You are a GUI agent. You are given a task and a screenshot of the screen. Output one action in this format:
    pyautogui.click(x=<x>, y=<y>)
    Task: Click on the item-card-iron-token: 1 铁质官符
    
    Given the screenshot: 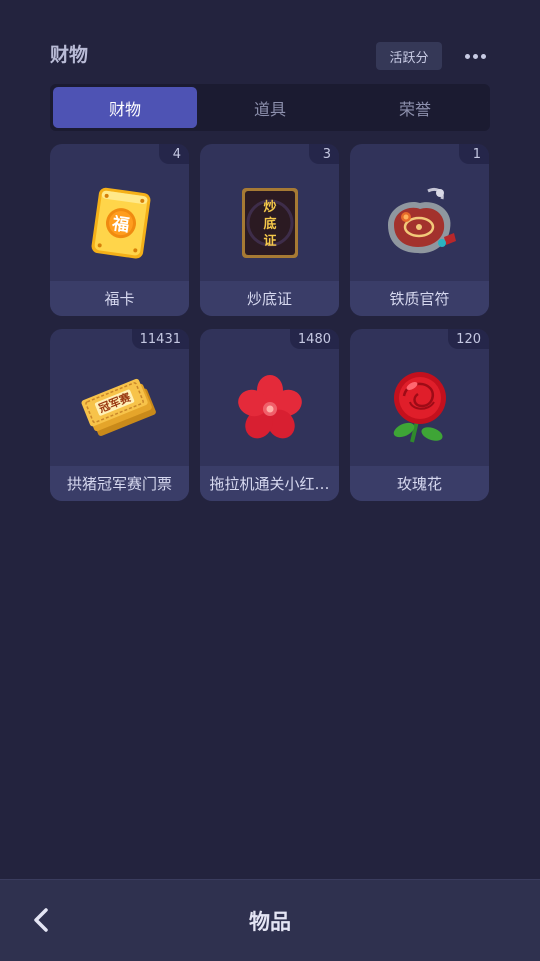 What is the action you would take?
    pyautogui.click(x=419, y=230)
    